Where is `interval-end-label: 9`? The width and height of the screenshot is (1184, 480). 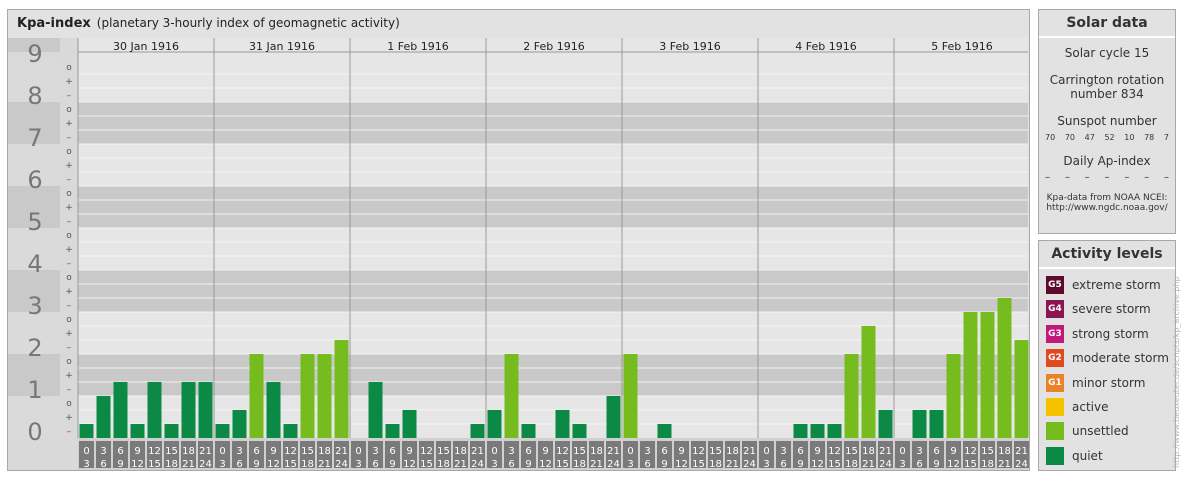
interval-end-label: 9 is located at coordinates (256, 464).